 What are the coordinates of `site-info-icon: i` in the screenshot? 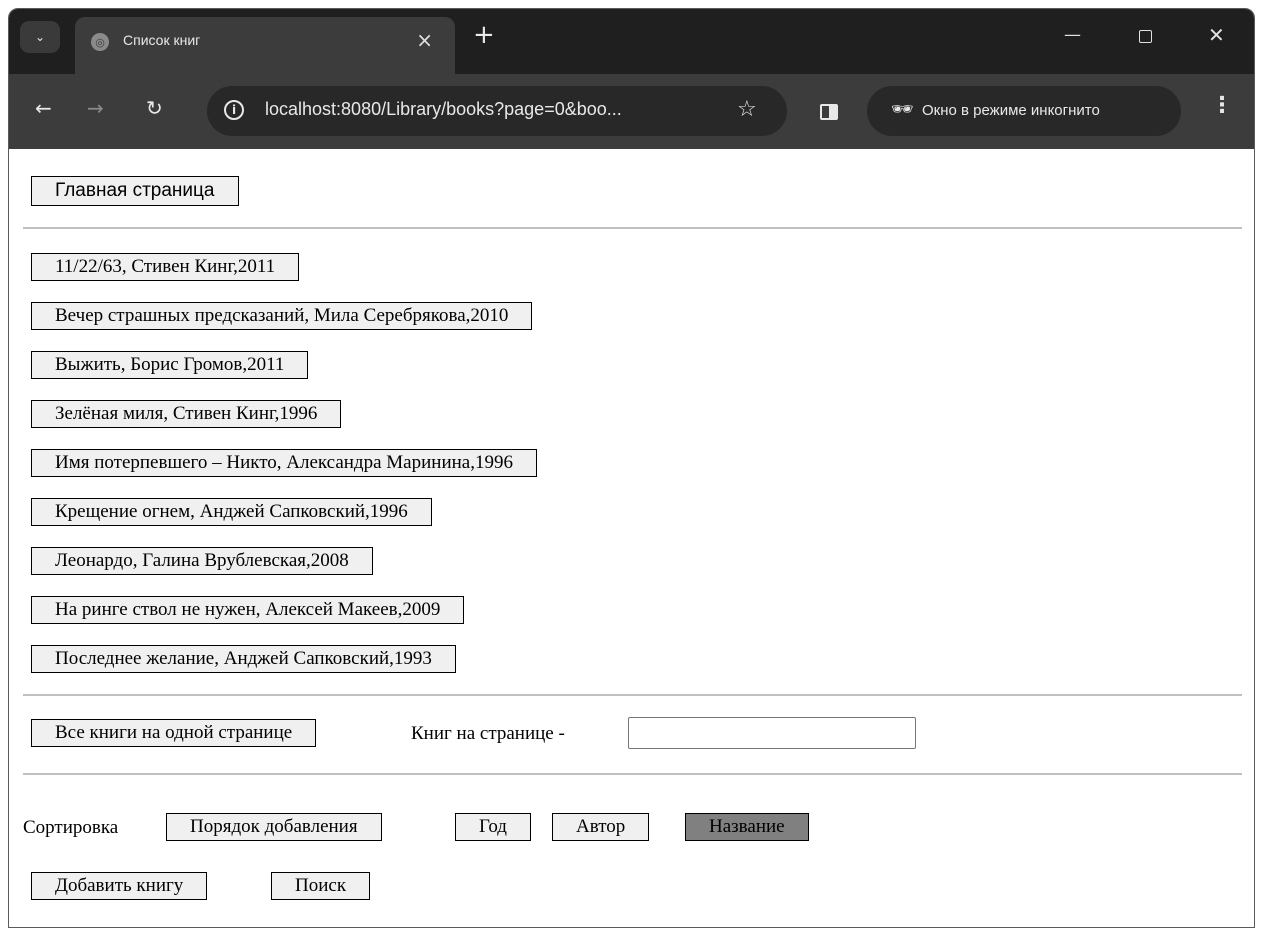 It's located at (234, 110).